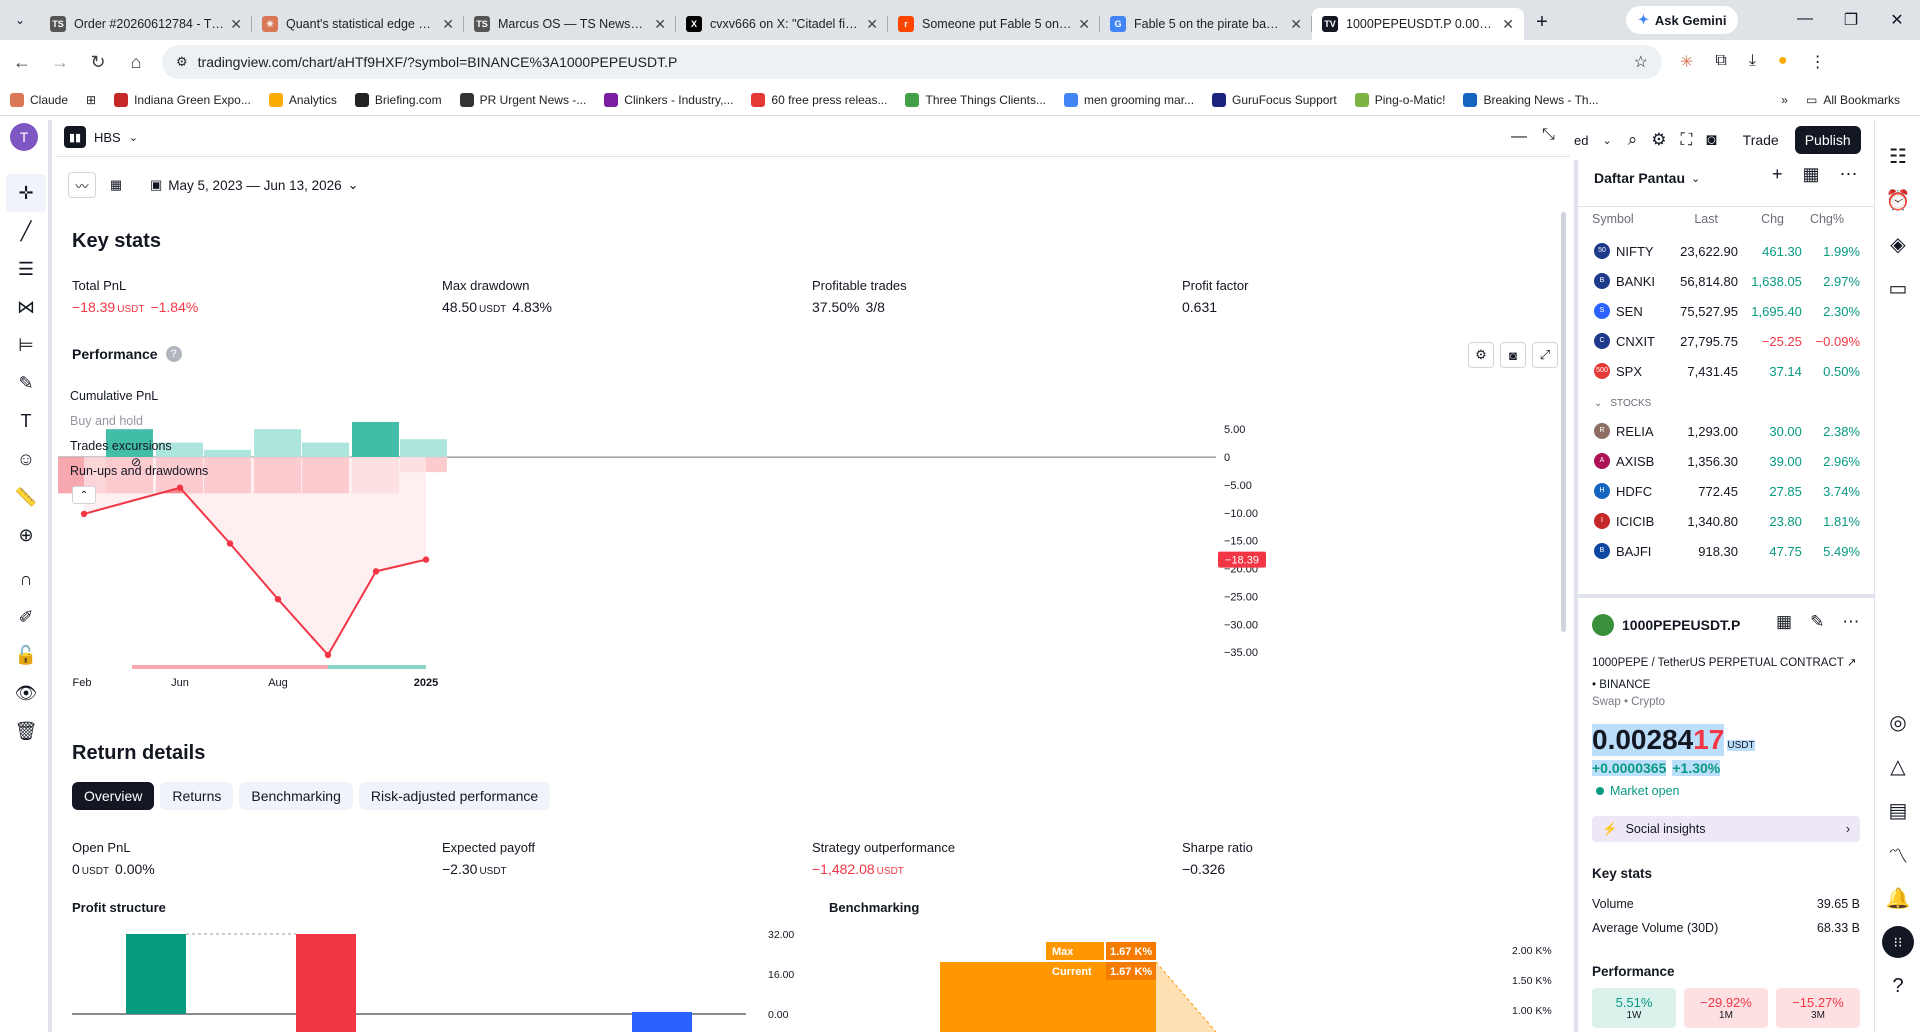 The image size is (1920, 1032). I want to click on magnet-icon: ∩, so click(26, 579).